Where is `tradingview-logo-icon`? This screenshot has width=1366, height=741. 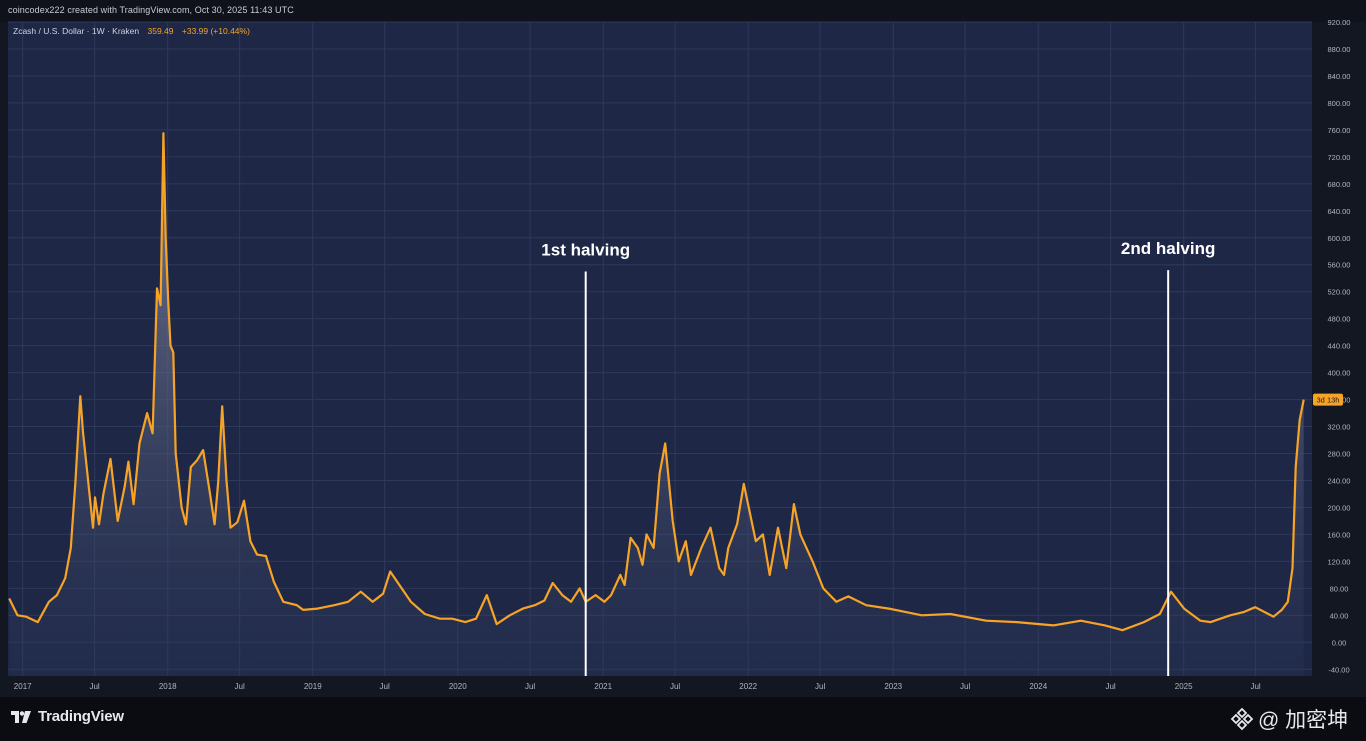 tradingview-logo-icon is located at coordinates (21, 716).